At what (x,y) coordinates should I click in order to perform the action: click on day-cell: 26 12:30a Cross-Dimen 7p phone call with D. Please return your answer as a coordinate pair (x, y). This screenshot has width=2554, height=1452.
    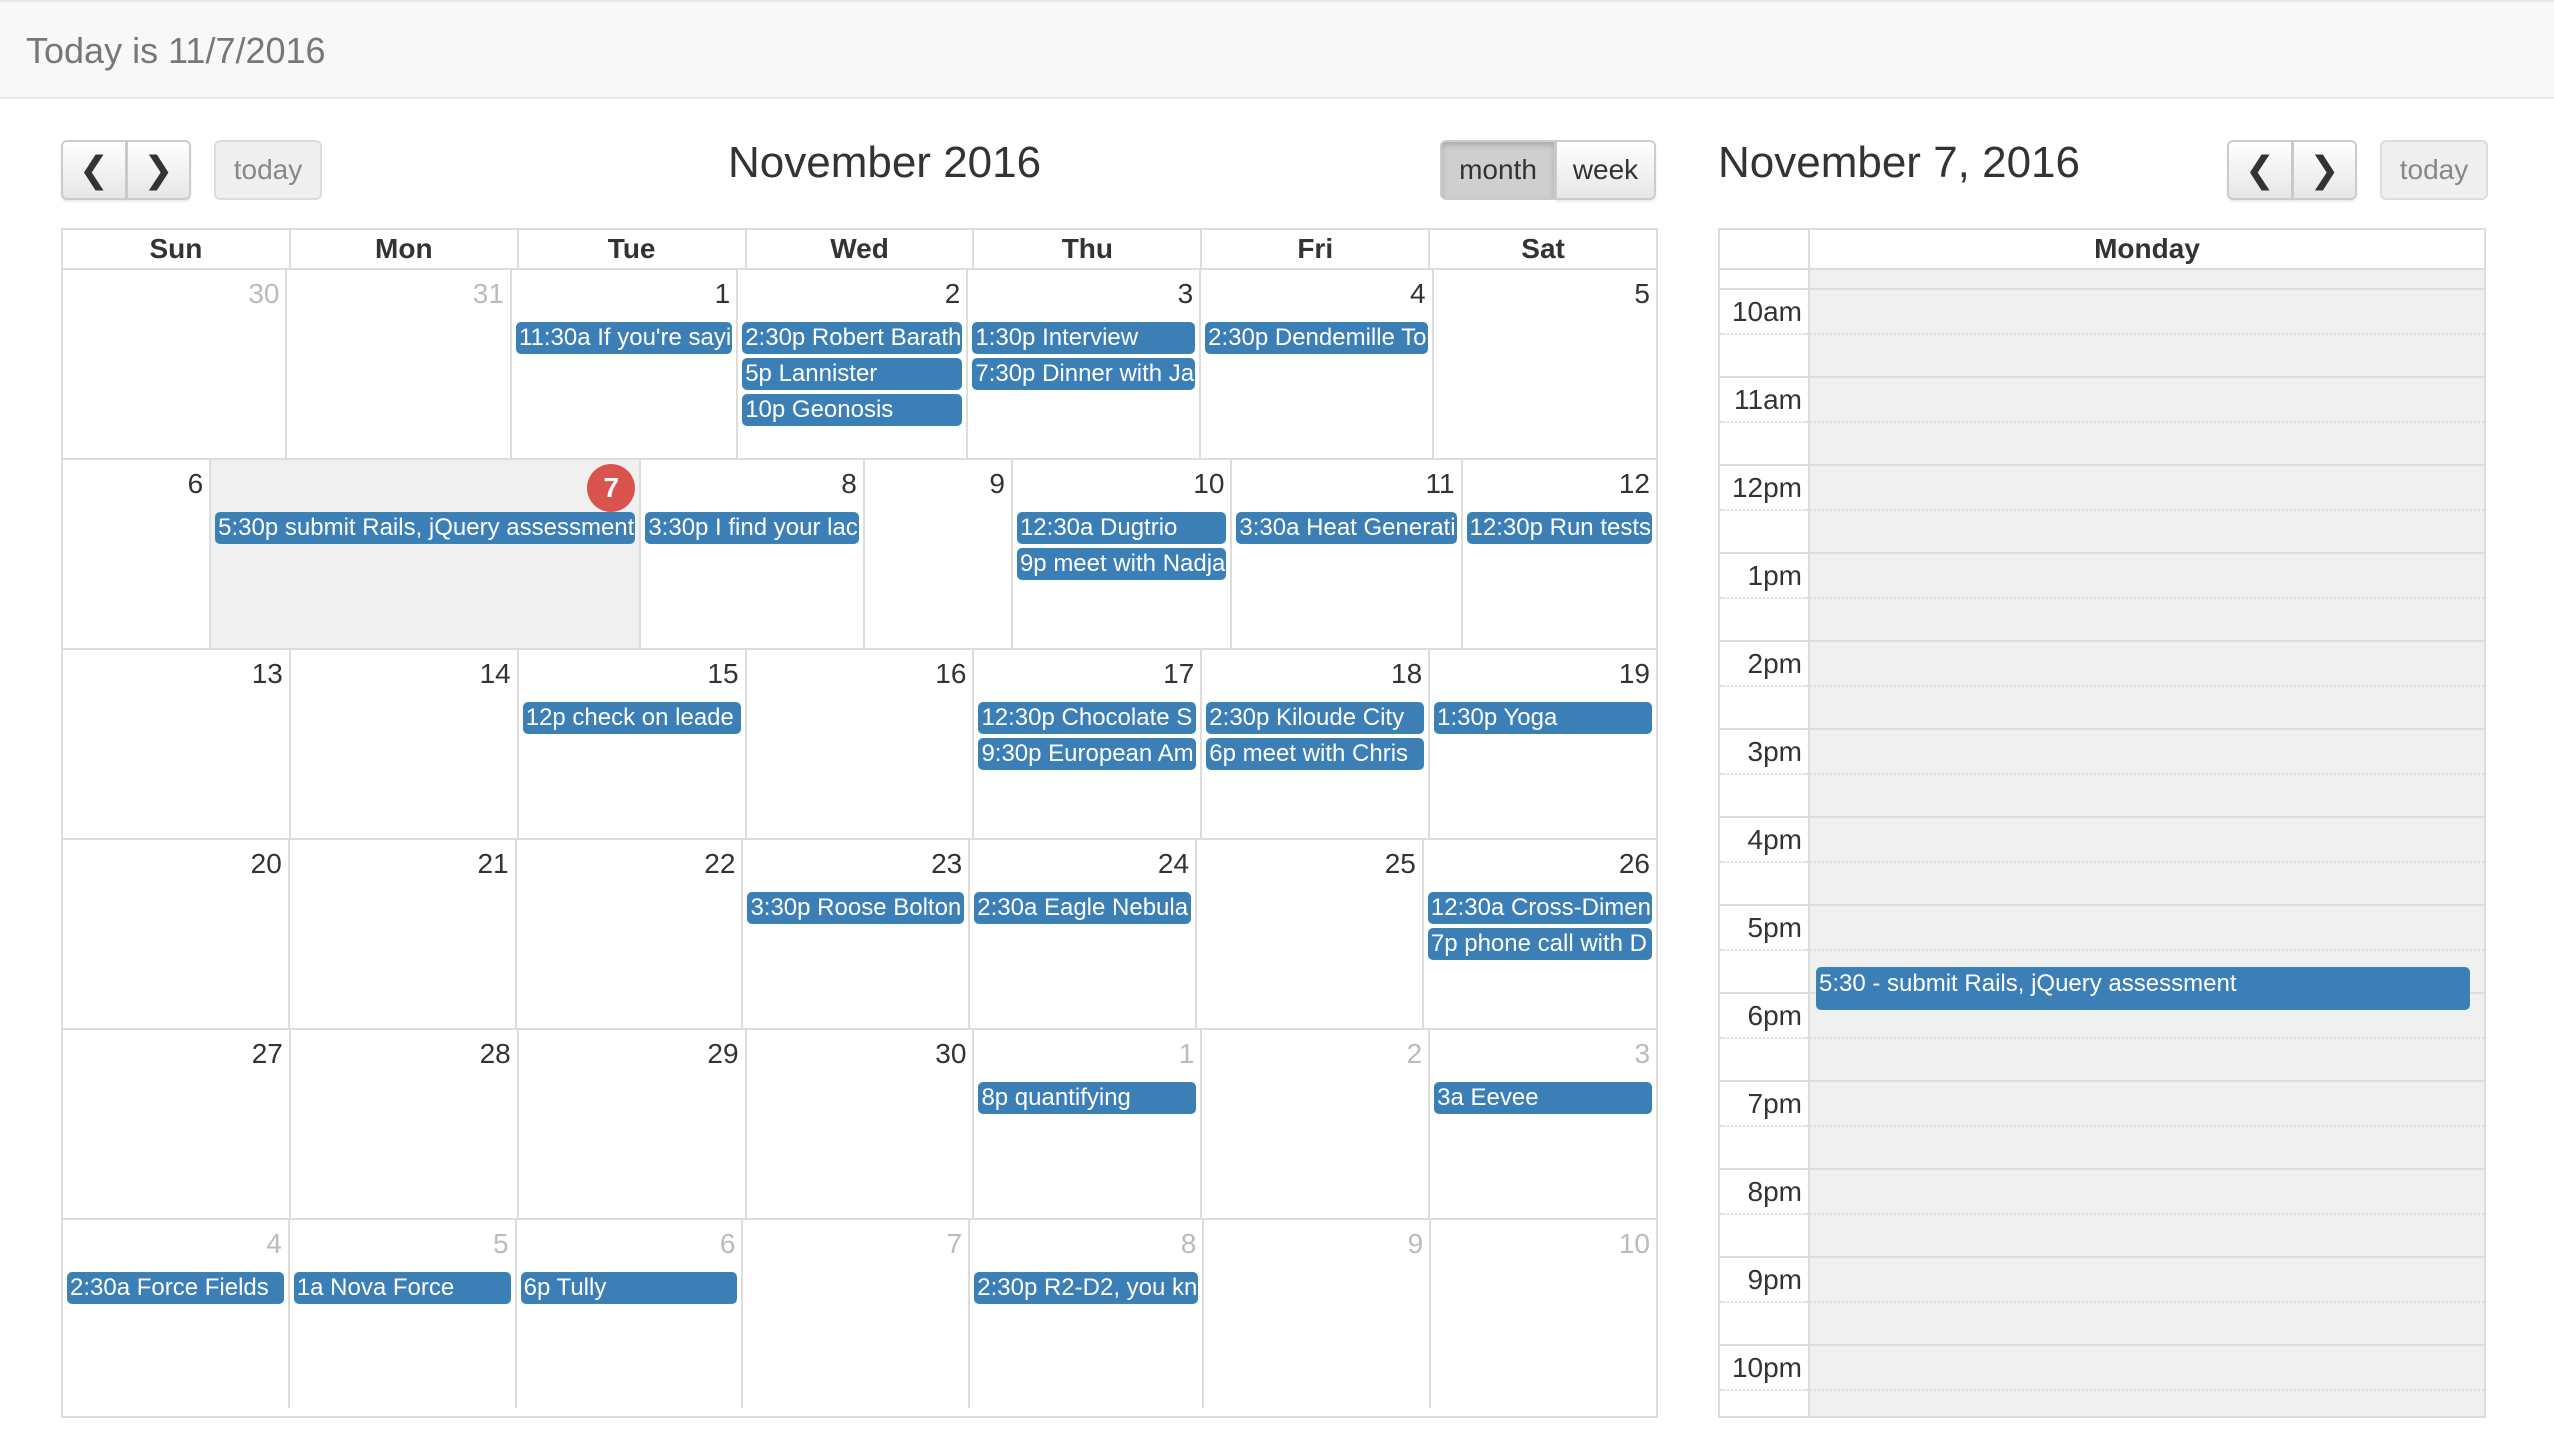
    Looking at the image, I should click on (1540, 934).